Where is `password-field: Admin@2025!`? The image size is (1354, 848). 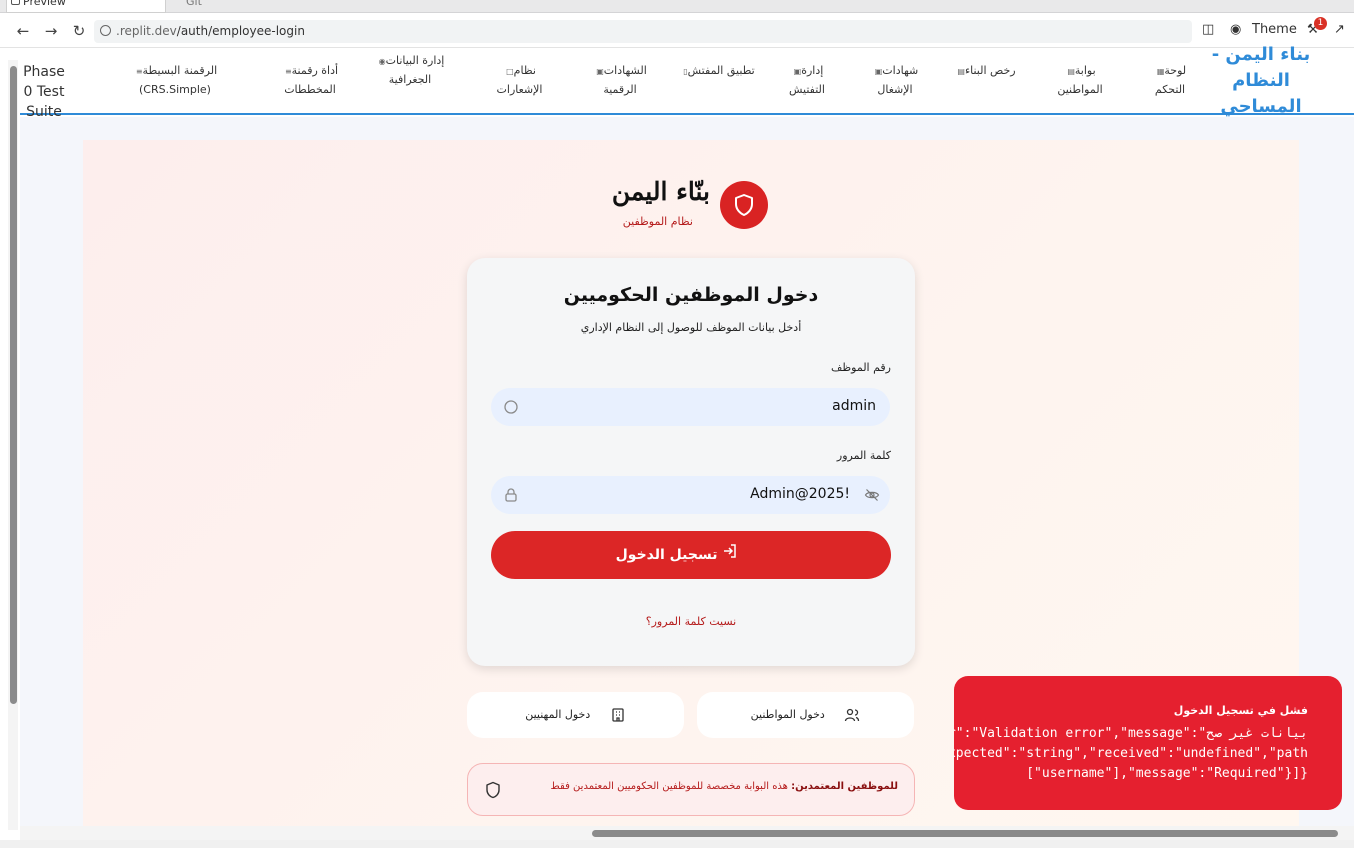
password-field: Admin@2025! is located at coordinates (690, 495).